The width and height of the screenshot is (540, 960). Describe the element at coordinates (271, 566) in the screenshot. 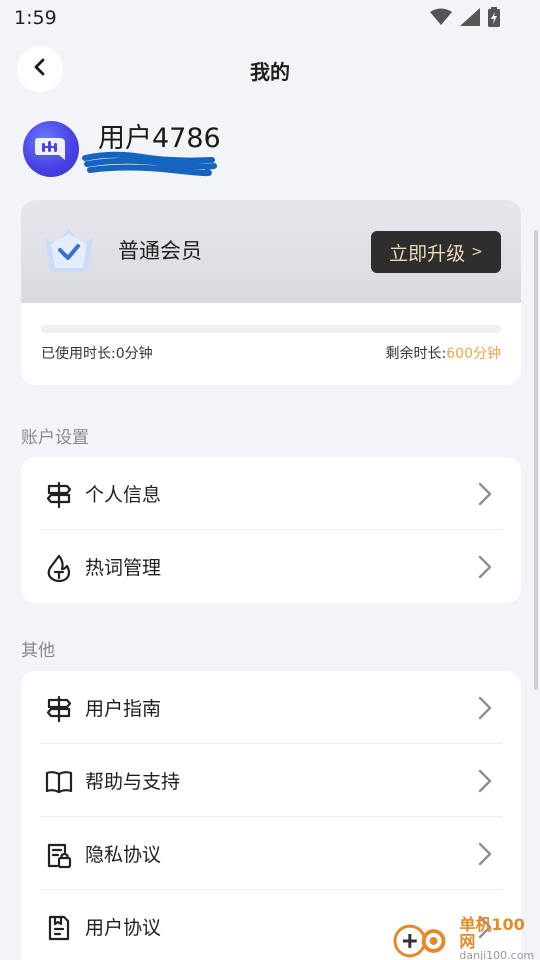

I see `list-item-hotword-management: 热词管理` at that location.